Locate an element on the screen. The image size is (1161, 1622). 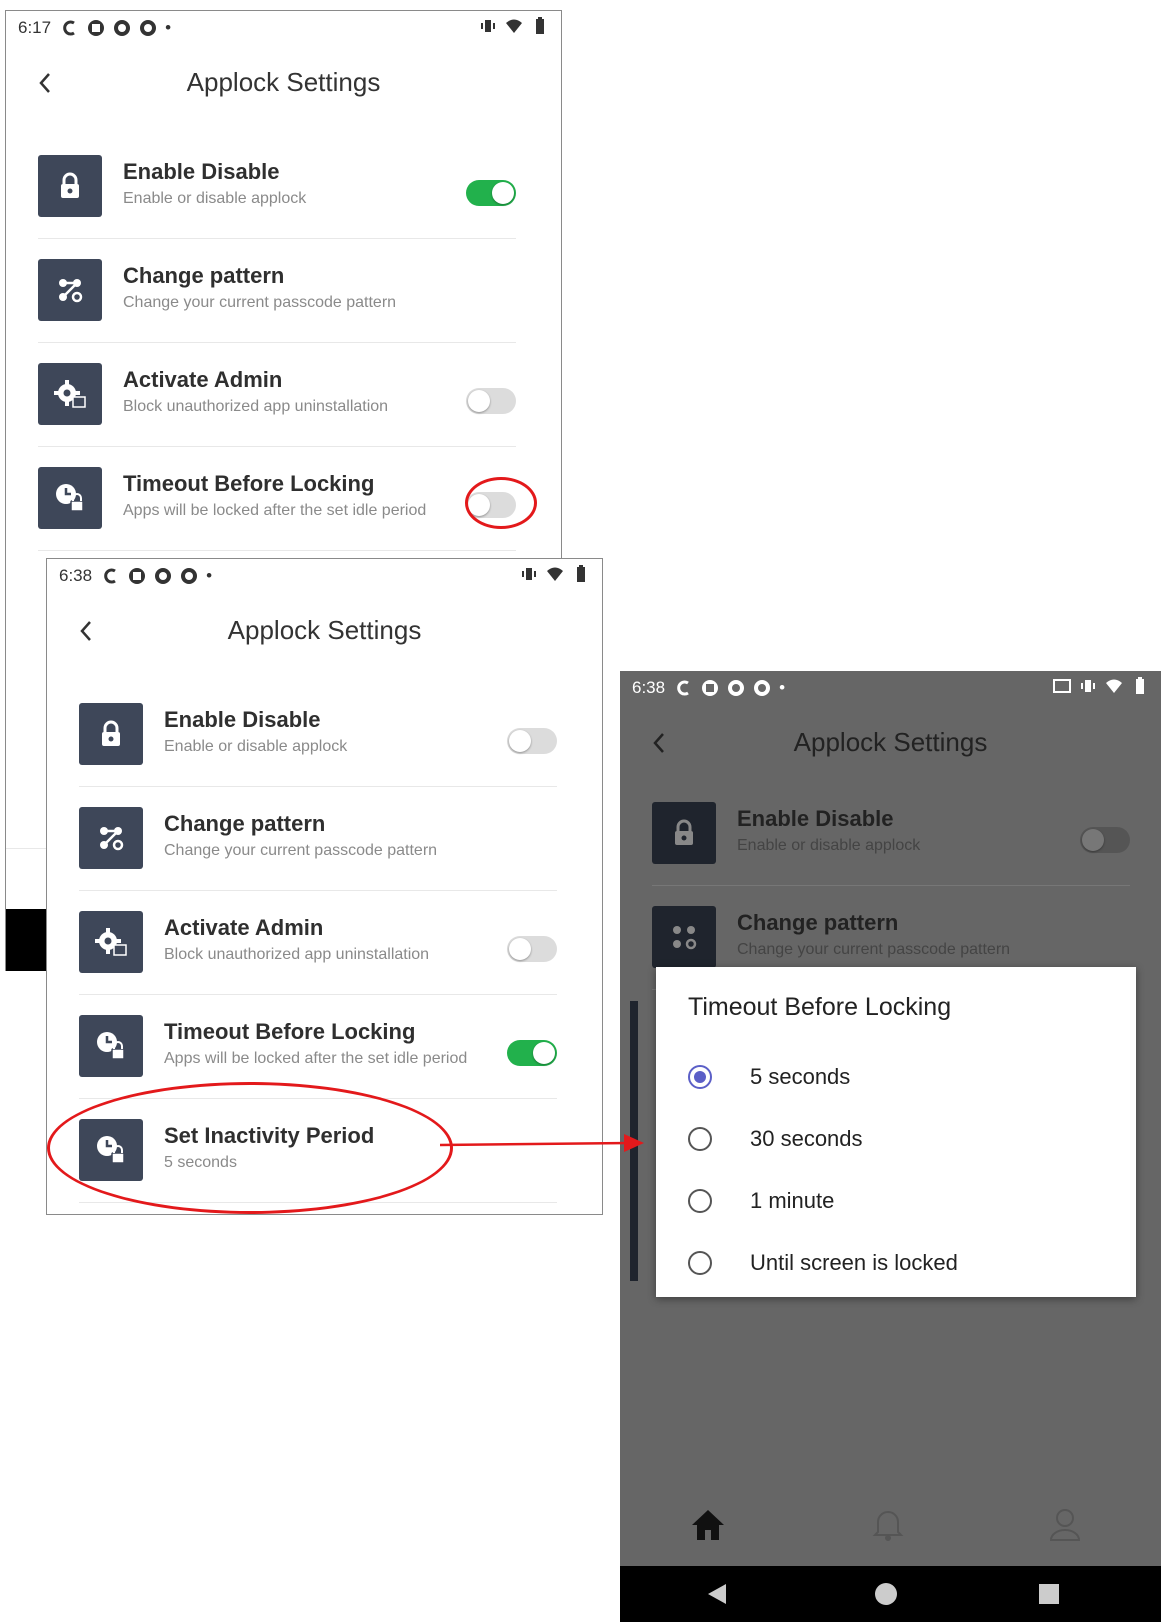
square-recents-icon is located at coordinates (1049, 1594).